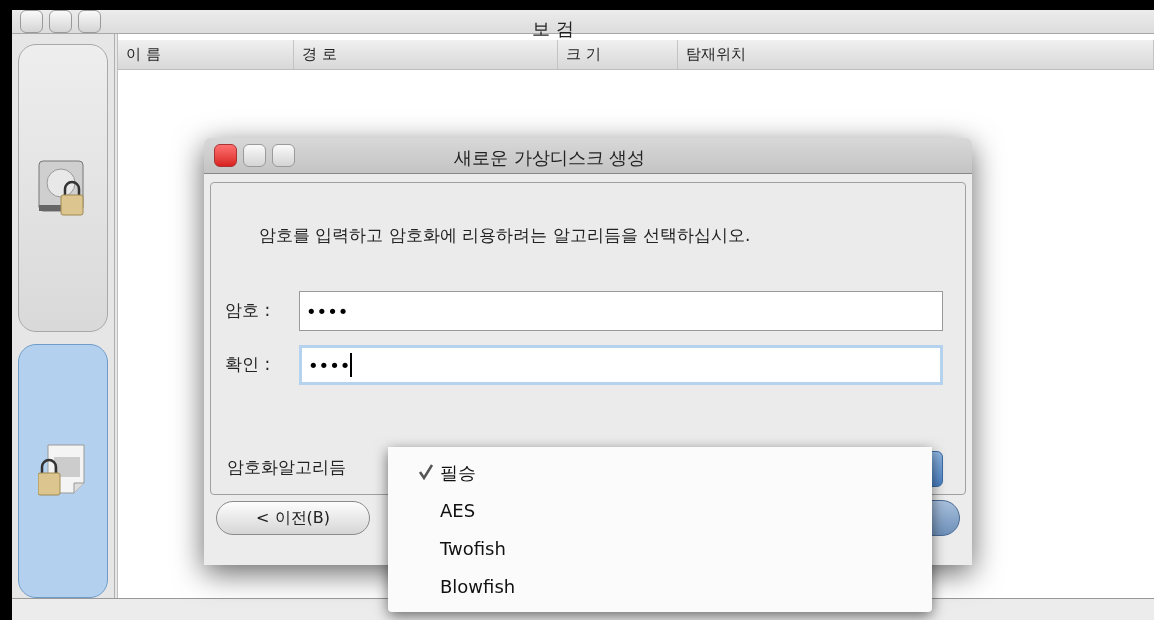  Describe the element at coordinates (293, 518) in the screenshot. I see `back-button: < 이전(B)` at that location.